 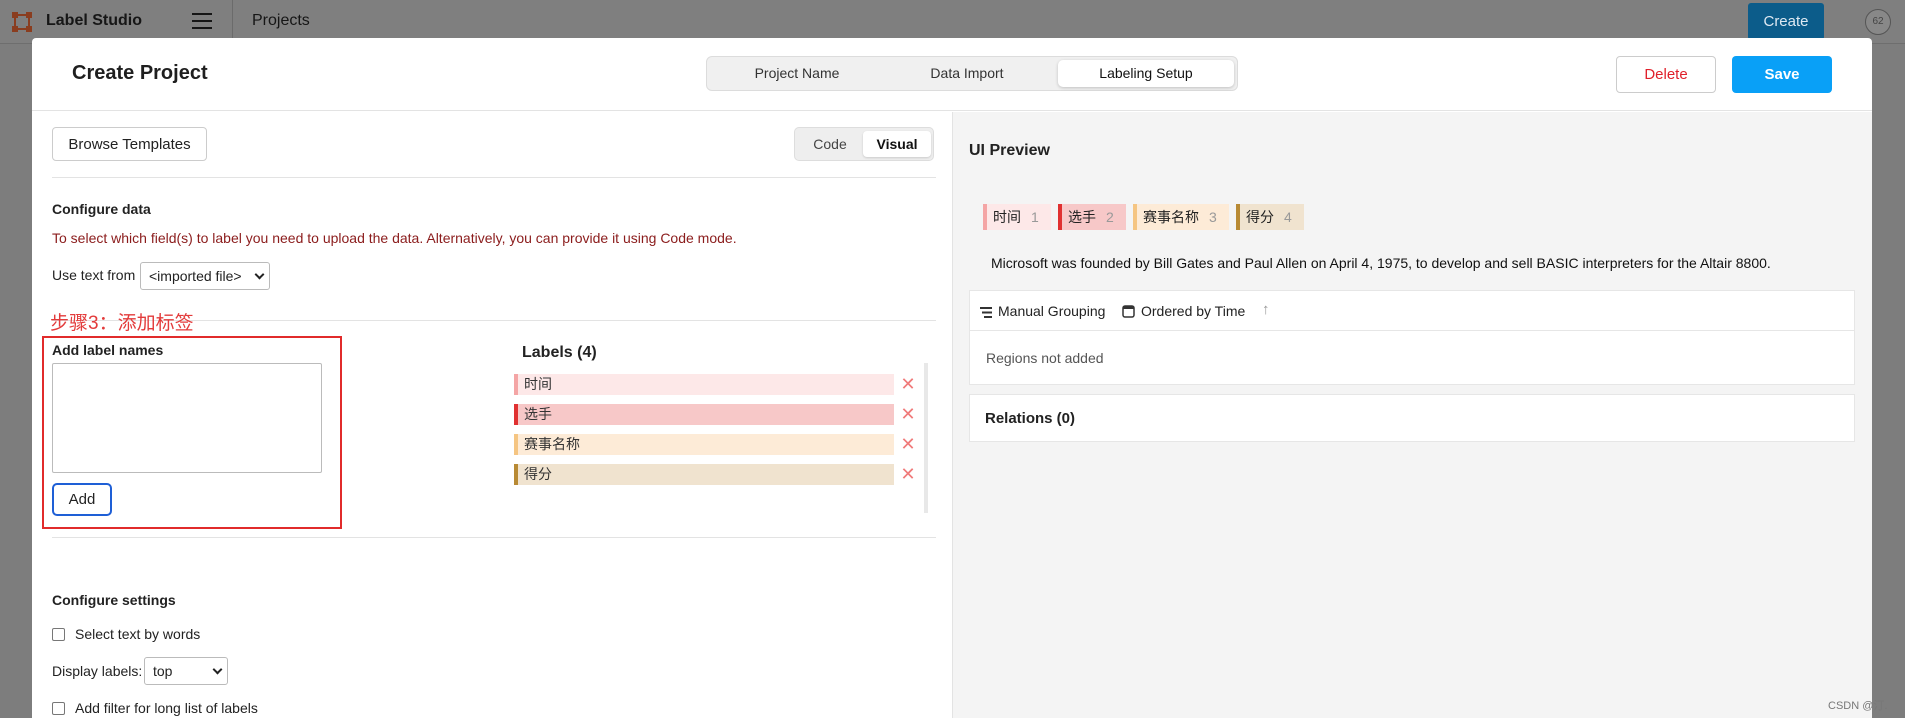 I want to click on label-item: 赛事名称, so click(x=704, y=444).